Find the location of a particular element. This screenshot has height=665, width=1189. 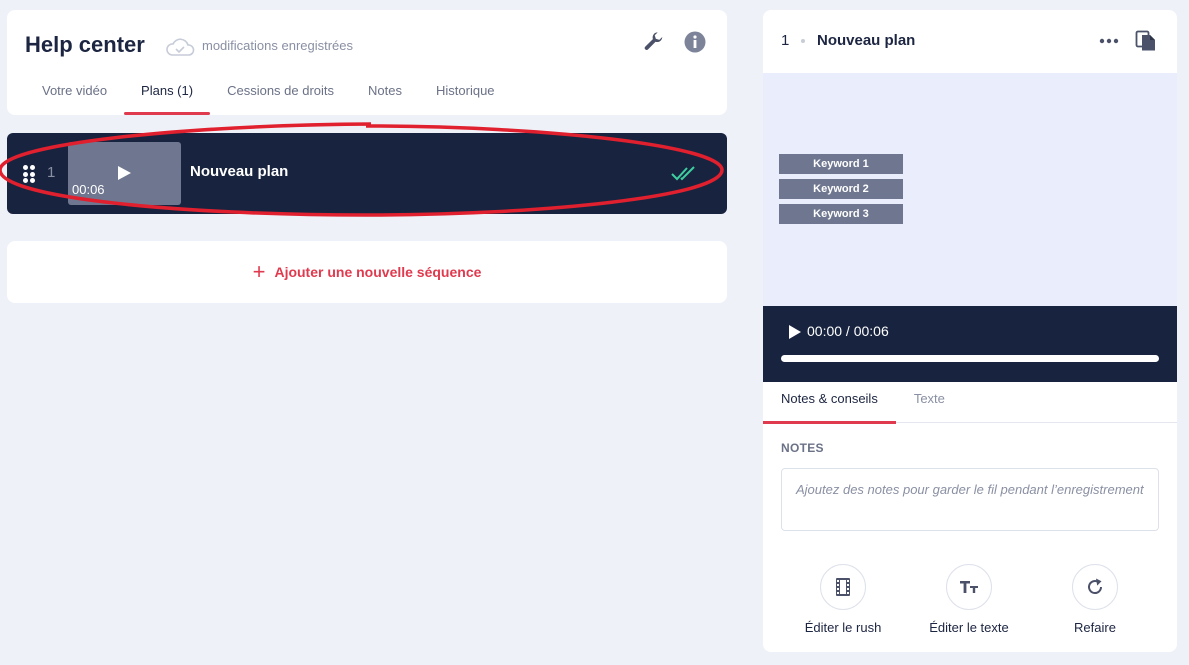

project-title: Help center is located at coordinates (85, 44).